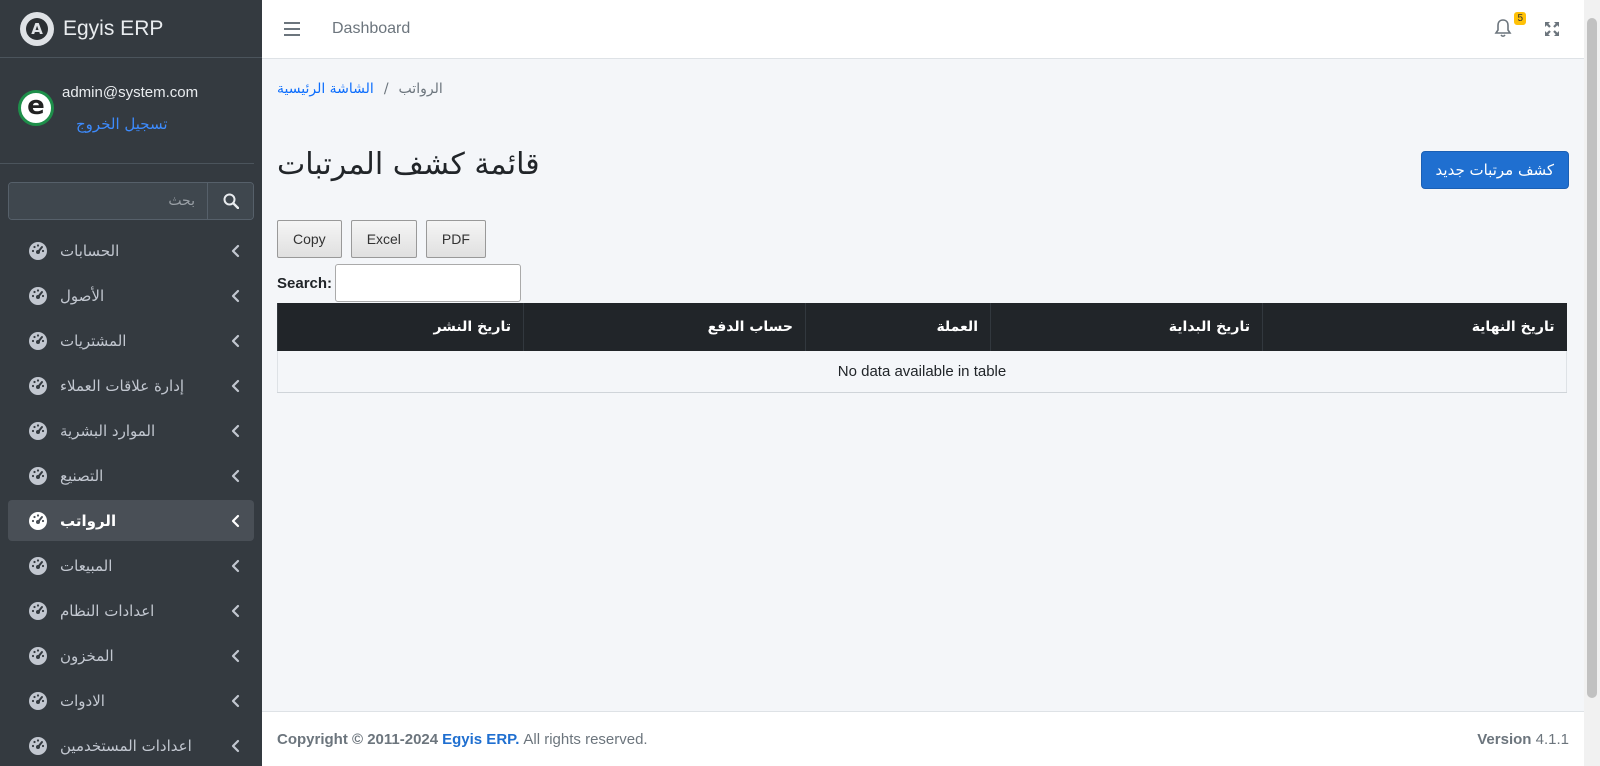 The image size is (1600, 766). I want to click on notifications-button: 5, so click(1510, 26).